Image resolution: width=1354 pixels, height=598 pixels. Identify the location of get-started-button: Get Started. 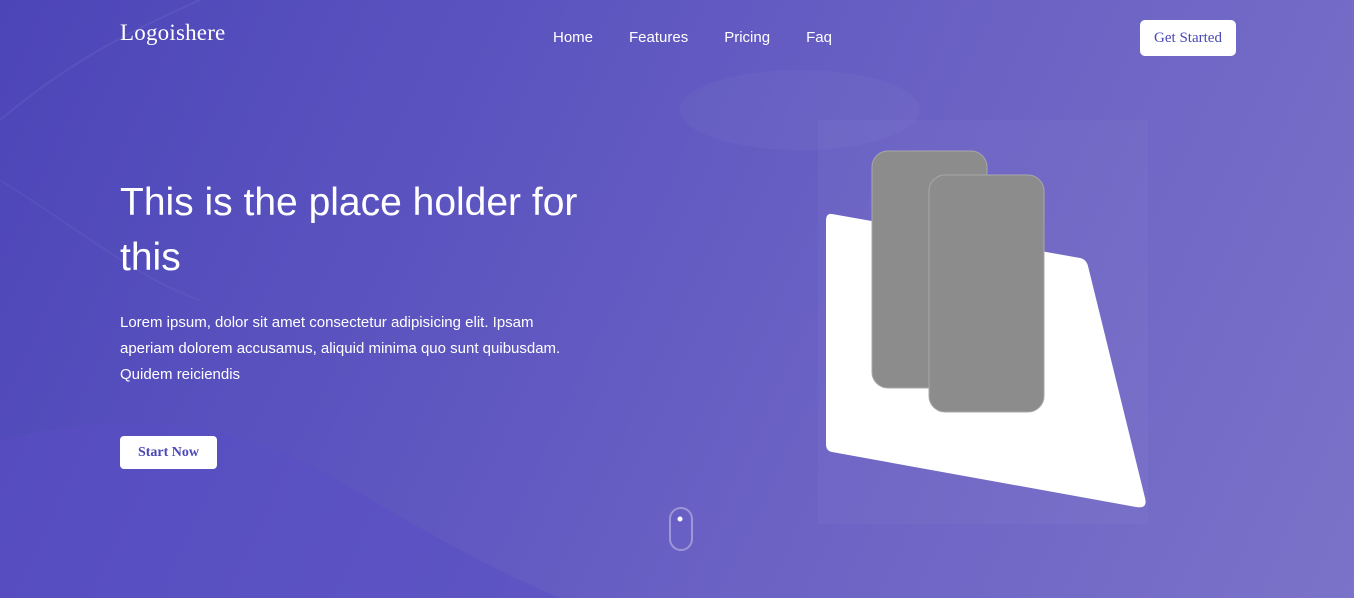
(1188, 38).